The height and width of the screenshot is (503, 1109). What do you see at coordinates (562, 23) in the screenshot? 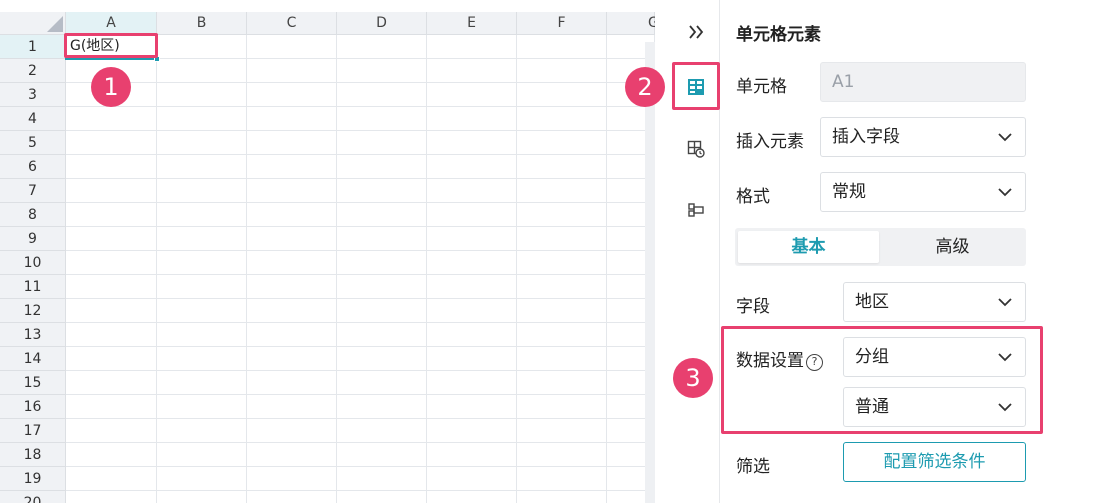
I see `column-header-f: F` at bounding box center [562, 23].